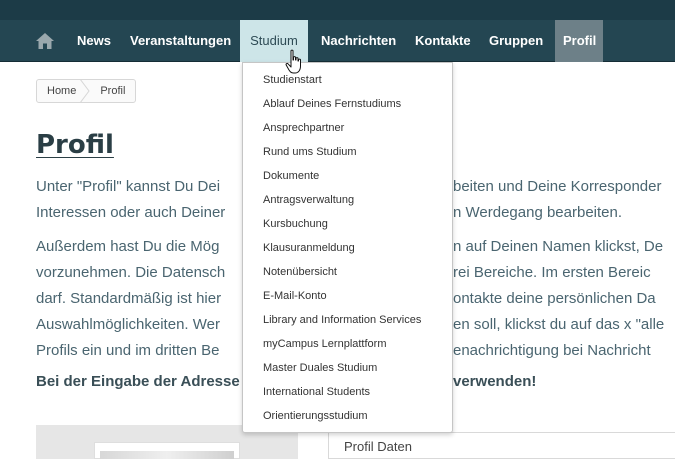 This screenshot has height=459, width=675. I want to click on menu-item-notenuebersicht: Notenübersicht, so click(300, 272).